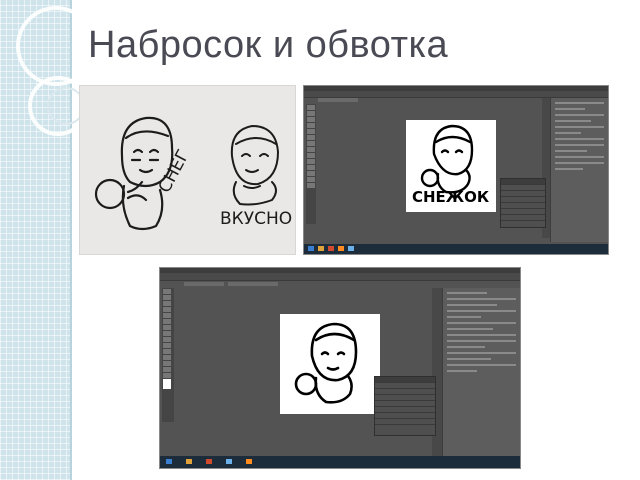 Image resolution: width=640 pixels, height=480 pixels. I want to click on sketch-drawing: СНЕГ ВКУСНО, so click(193, 173).